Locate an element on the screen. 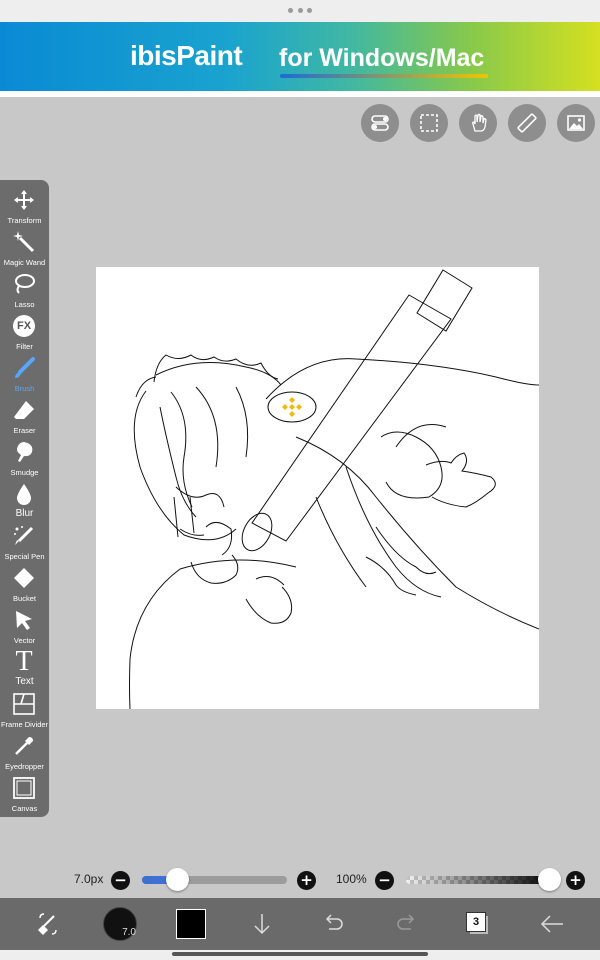 The width and height of the screenshot is (600, 960). layers-icon: 3 is located at coordinates (478, 924).